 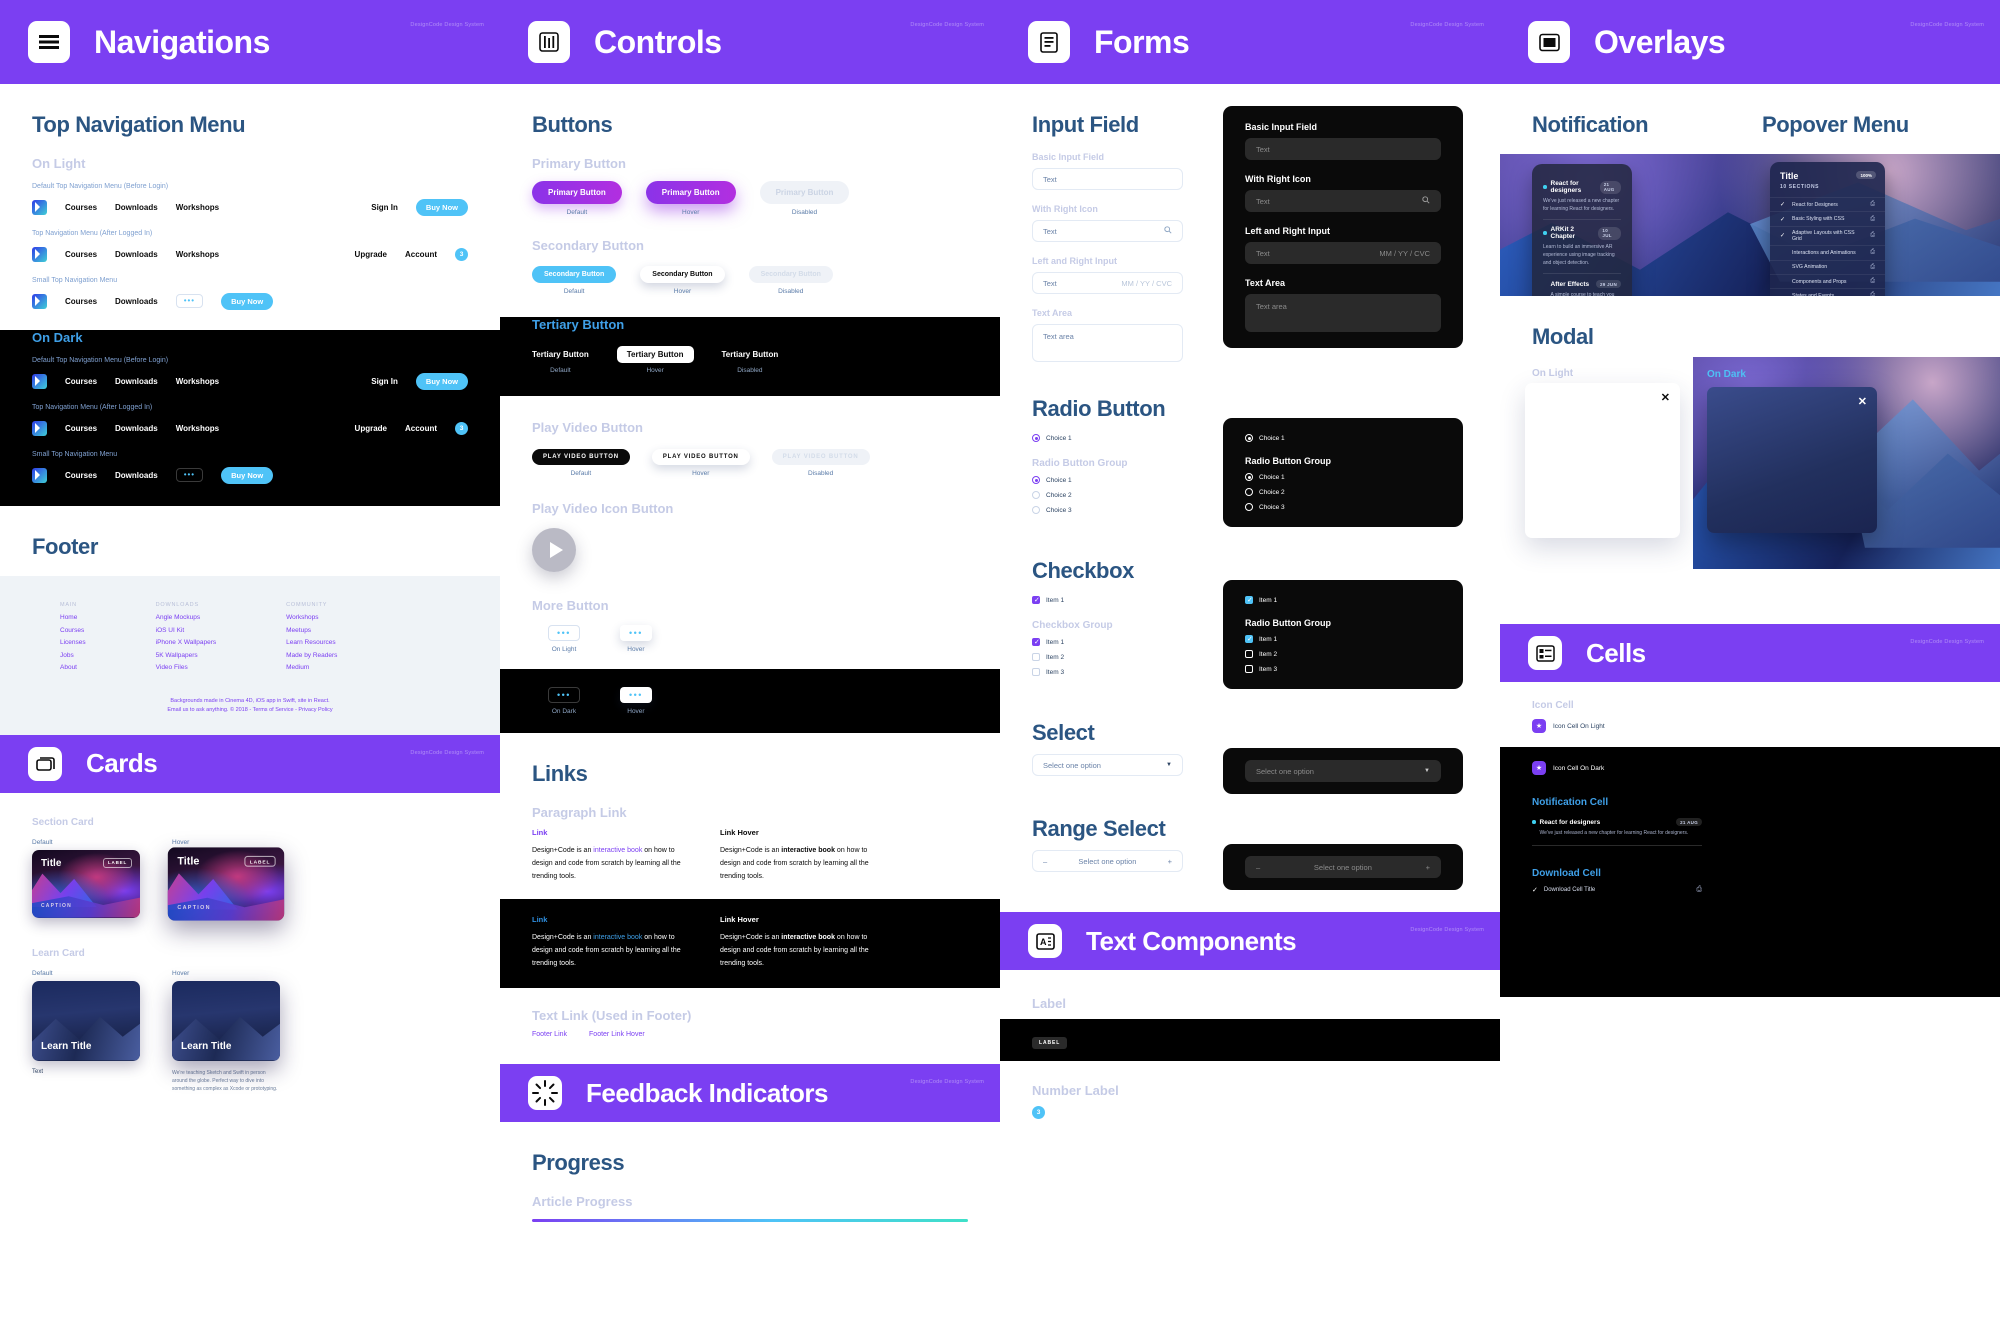 I want to click on popover-item: SVG Animation ⎙, so click(x=1827, y=266).